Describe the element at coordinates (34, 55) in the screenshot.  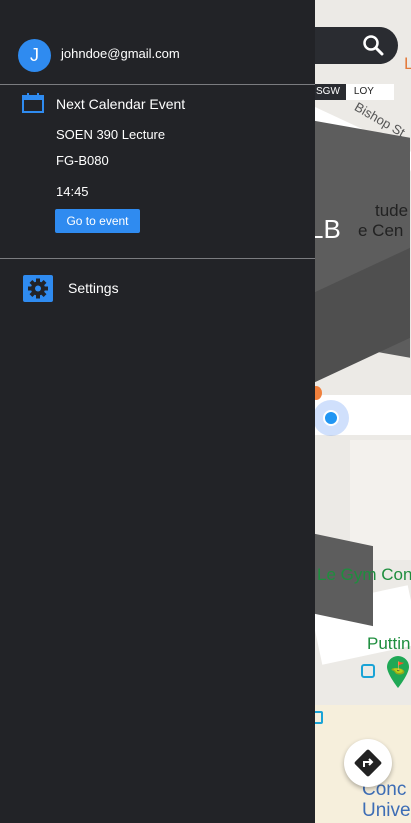
I see `avatar: J` at that location.